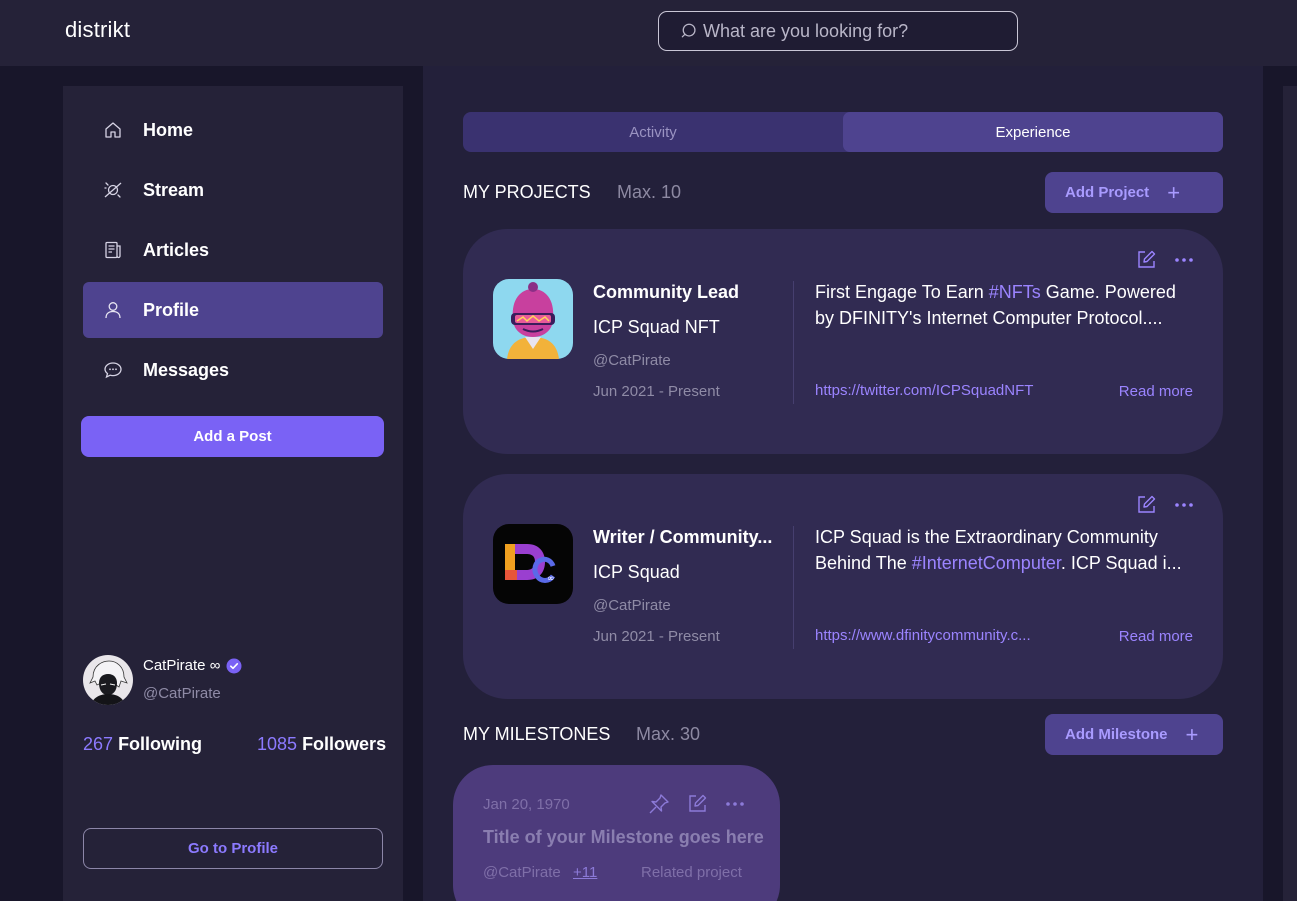 The width and height of the screenshot is (1297, 901). What do you see at coordinates (1107, 192) in the screenshot?
I see `add-project-label: Add Project` at bounding box center [1107, 192].